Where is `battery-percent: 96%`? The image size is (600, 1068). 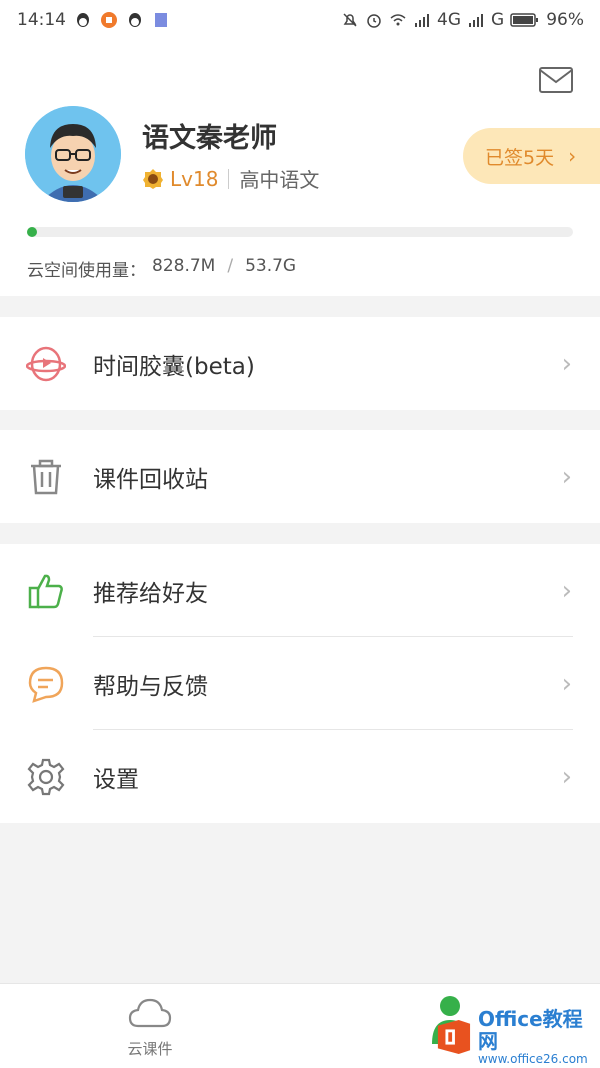
battery-percent: 96% is located at coordinates (565, 20).